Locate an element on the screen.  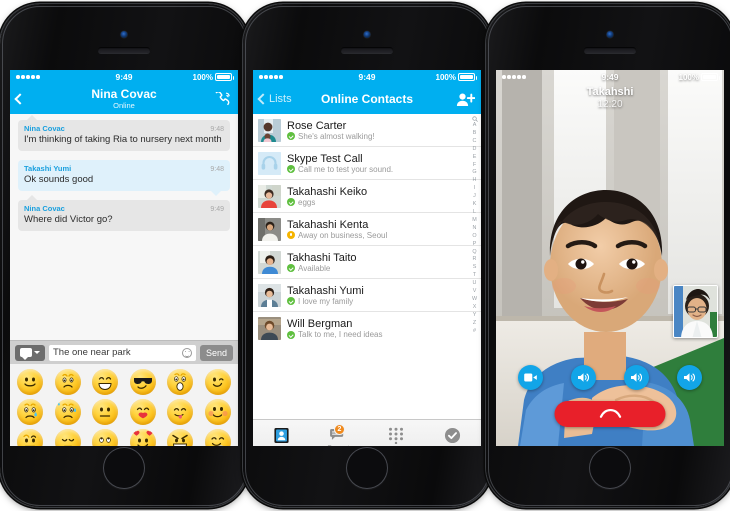
back-button is located at coordinates (20, 99).